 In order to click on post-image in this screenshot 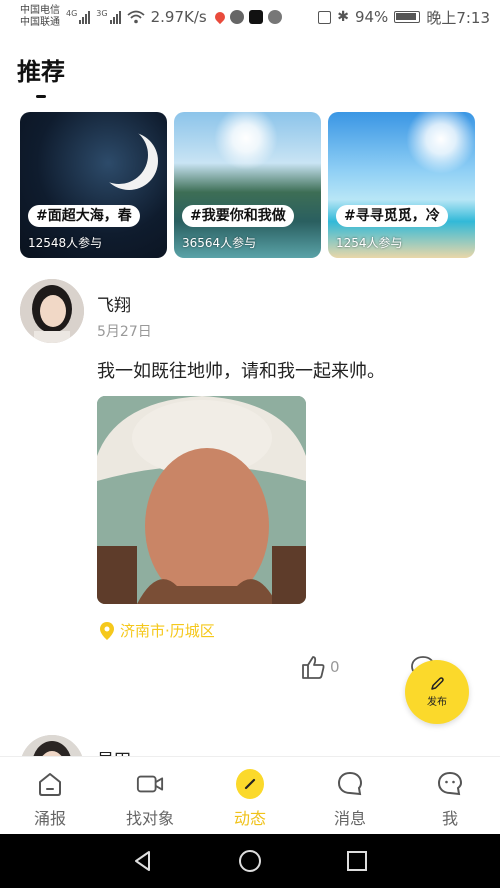, I will do `click(201, 500)`.